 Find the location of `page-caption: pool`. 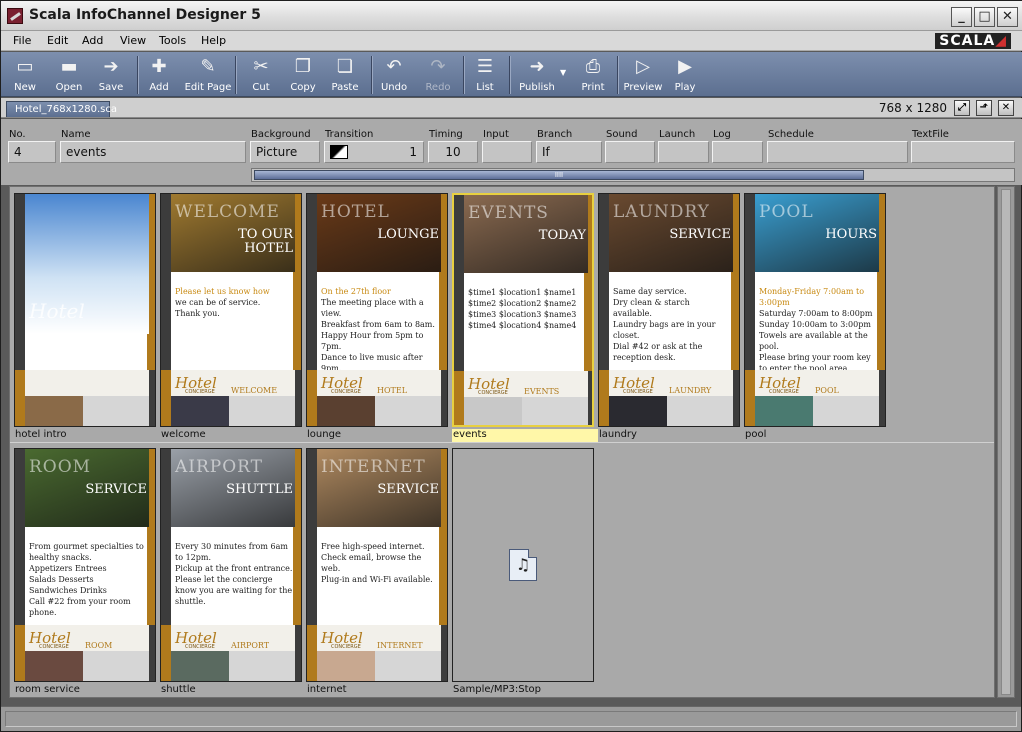

page-caption: pool is located at coordinates (756, 434).